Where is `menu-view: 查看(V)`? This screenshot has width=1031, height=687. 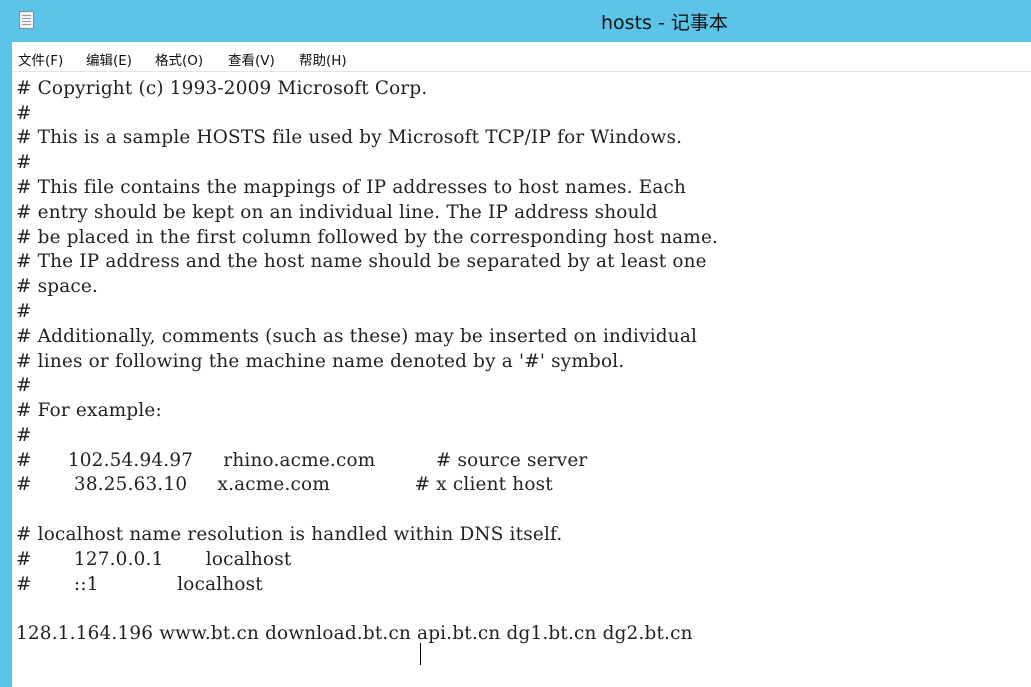
menu-view: 查看(V) is located at coordinates (251, 59).